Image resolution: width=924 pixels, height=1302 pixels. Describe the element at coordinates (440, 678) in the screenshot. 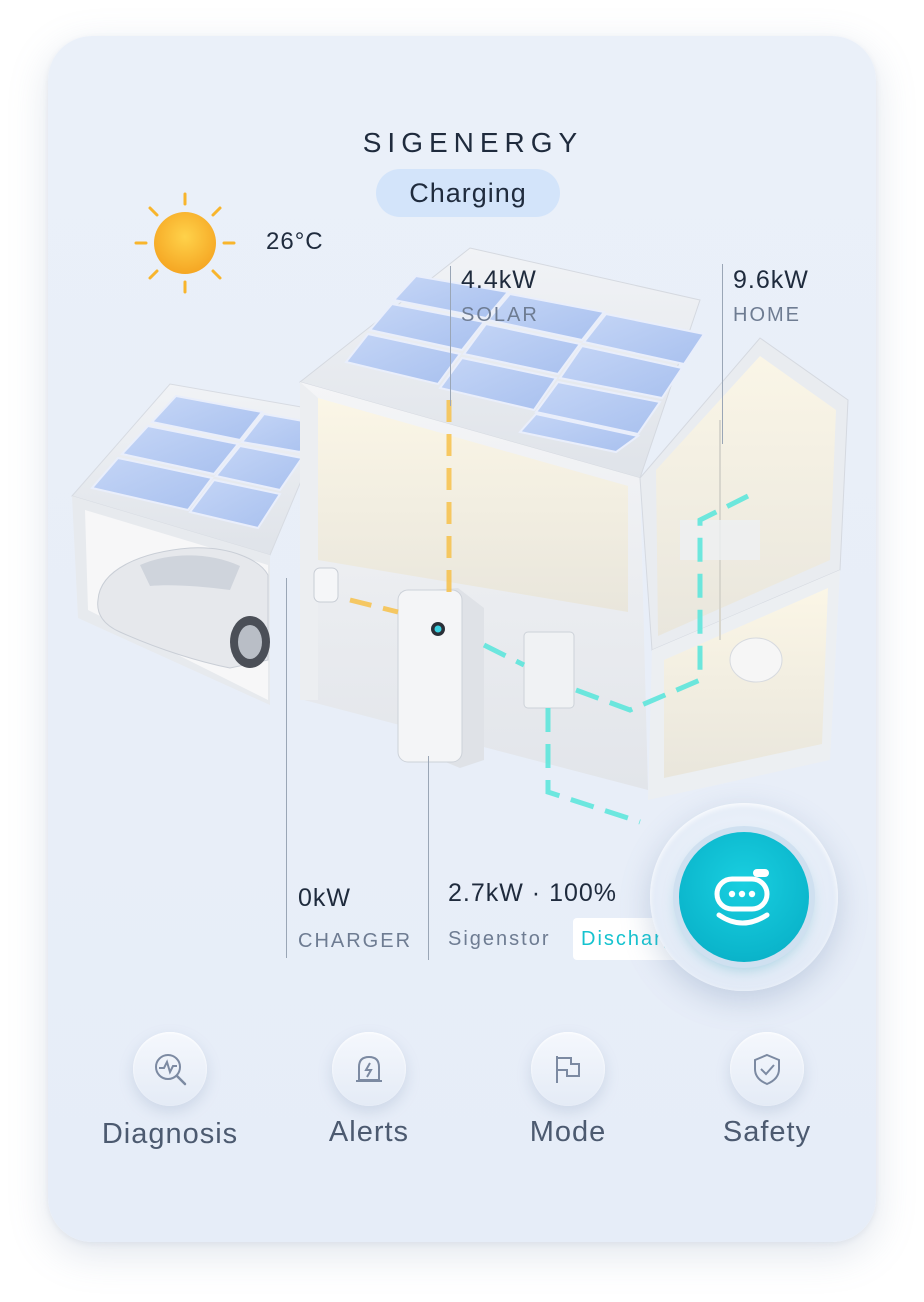

I see `sigenstor-battery-unit` at that location.